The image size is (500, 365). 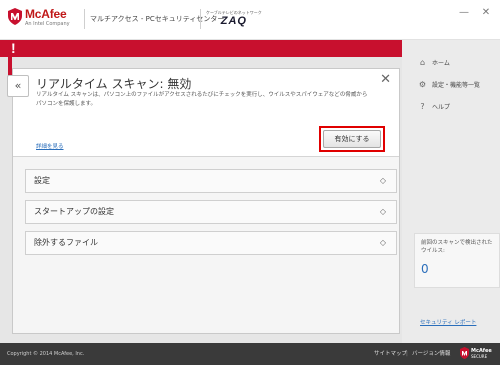 I want to click on partner-logo: ケーブルテレビのネットワーク ZAQ, so click(x=234, y=19).